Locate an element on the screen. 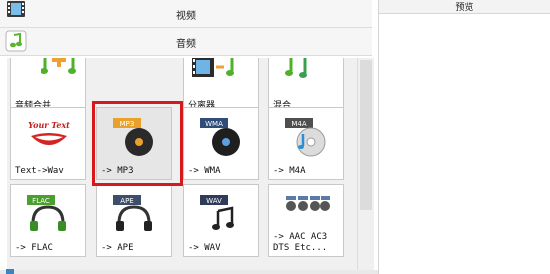 The width and height of the screenshot is (550, 274). your-text-badge: Your Text is located at coordinates (49, 125).